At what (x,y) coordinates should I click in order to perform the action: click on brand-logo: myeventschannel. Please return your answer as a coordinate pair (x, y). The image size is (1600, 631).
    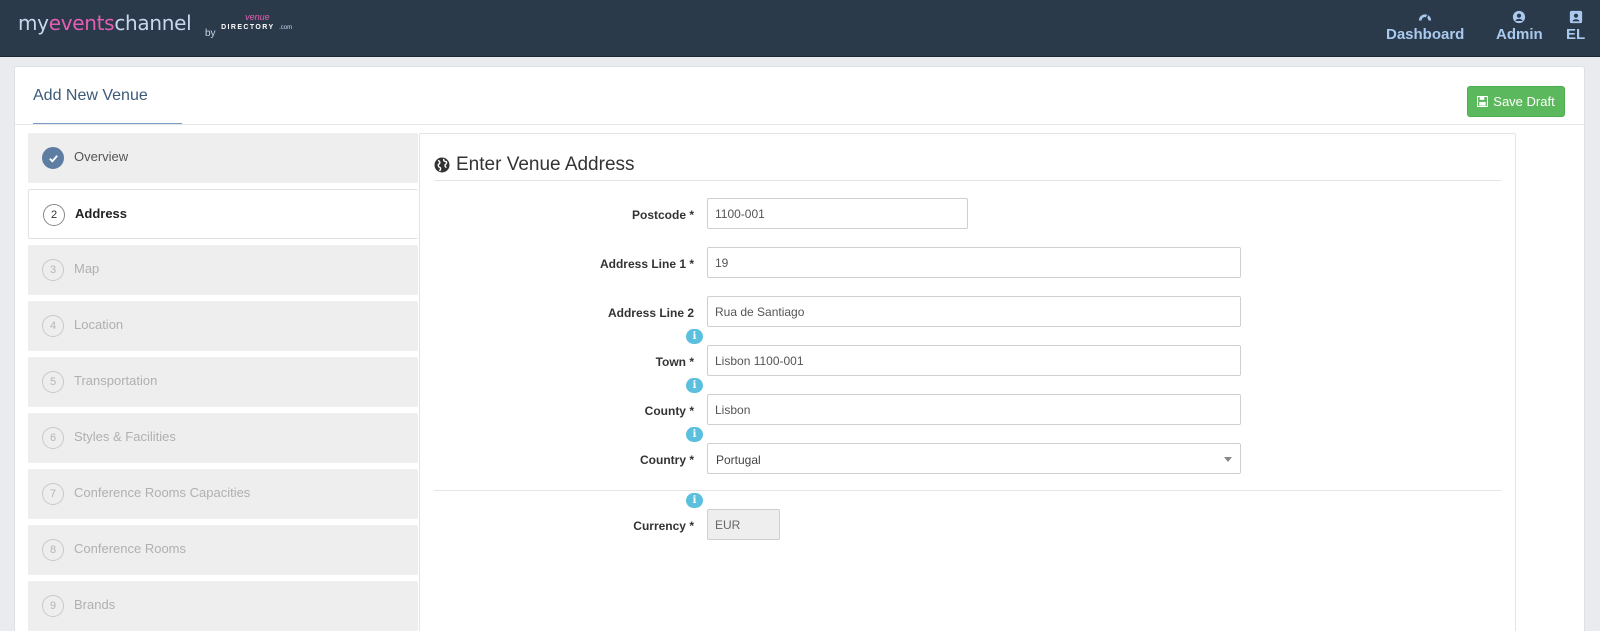
    Looking at the image, I should click on (105, 23).